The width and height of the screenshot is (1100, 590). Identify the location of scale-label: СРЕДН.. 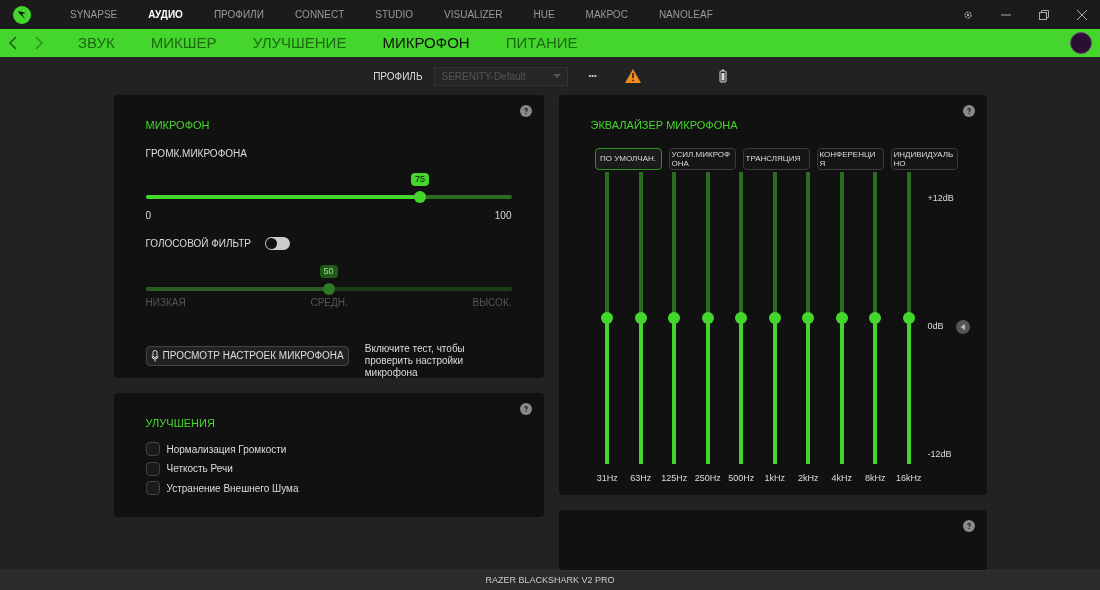
(329, 302).